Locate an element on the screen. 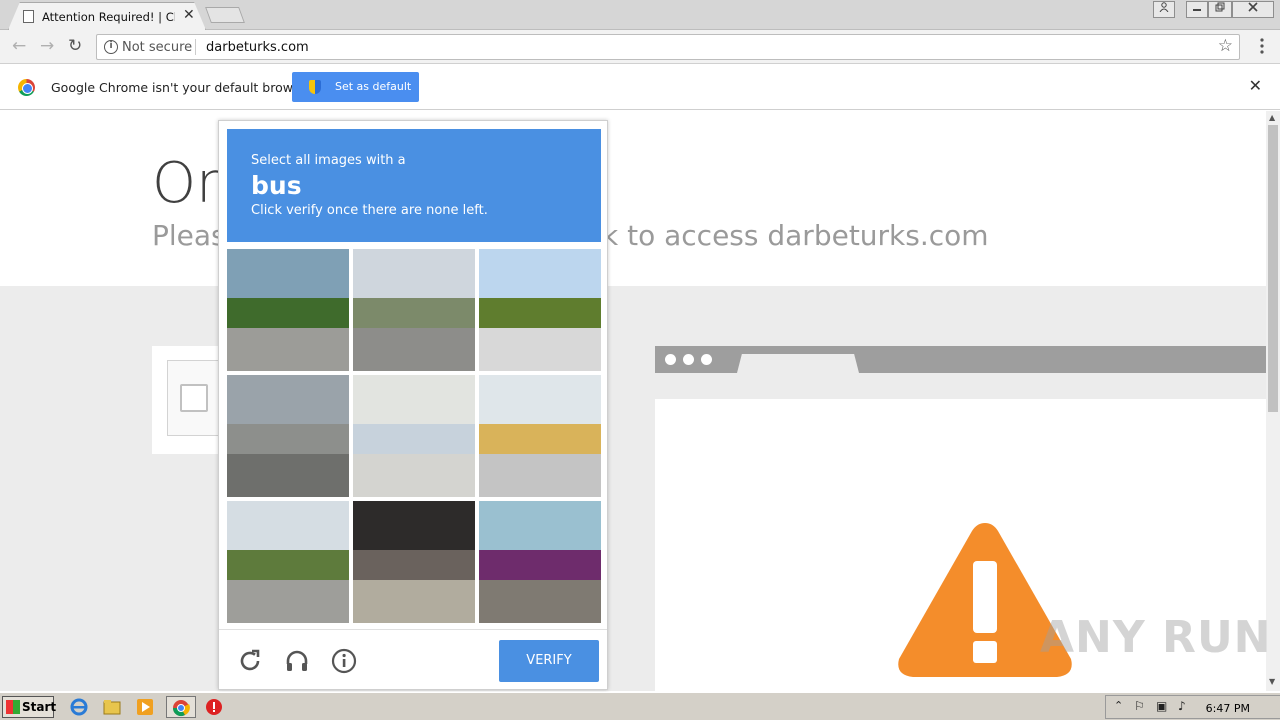 The width and height of the screenshot is (1280, 722). page-subheading: Pleas k to access darbeturks.com is located at coordinates (570, 235).